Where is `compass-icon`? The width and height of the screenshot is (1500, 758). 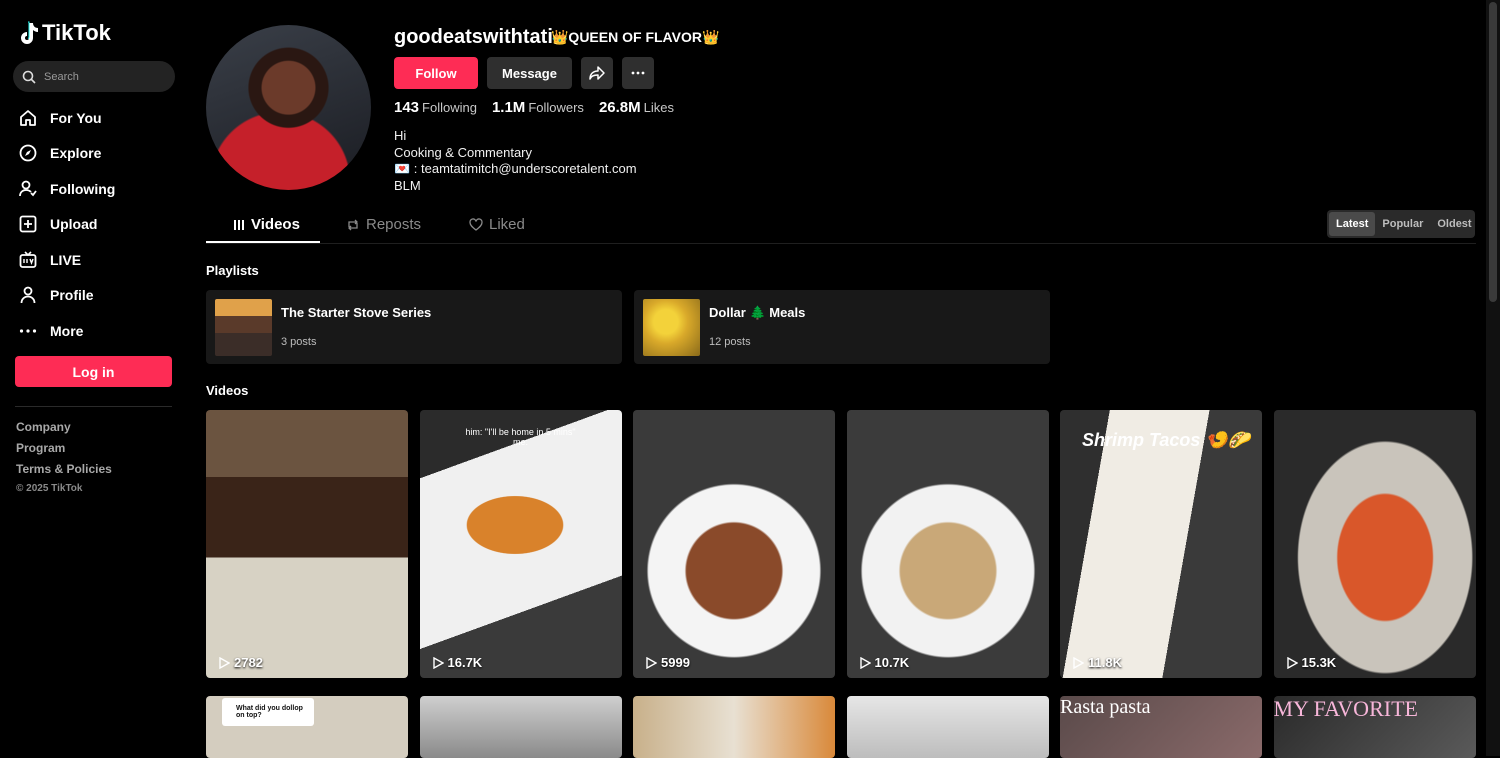 compass-icon is located at coordinates (28, 153).